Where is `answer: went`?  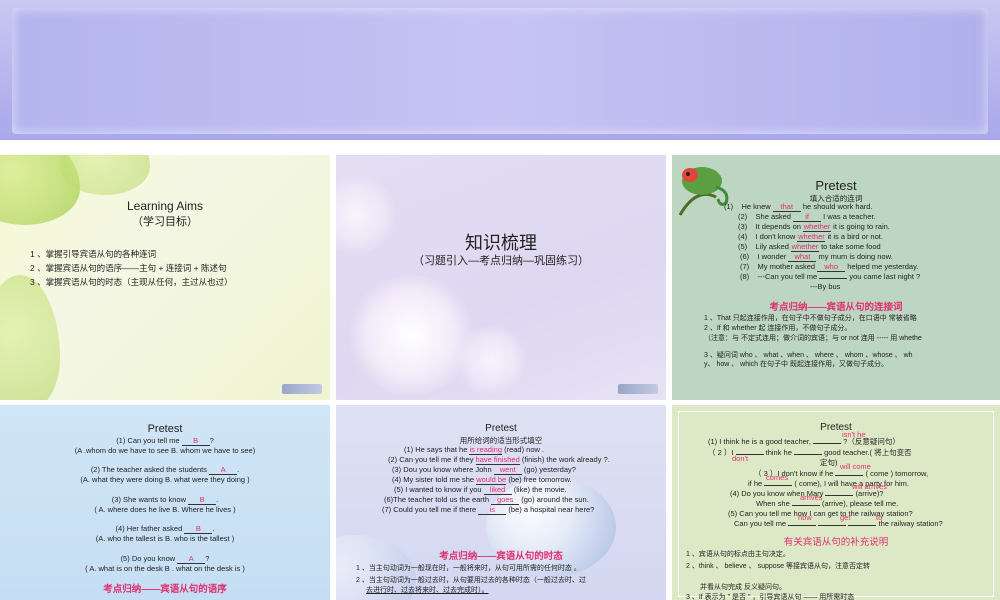 answer: went is located at coordinates (507, 469).